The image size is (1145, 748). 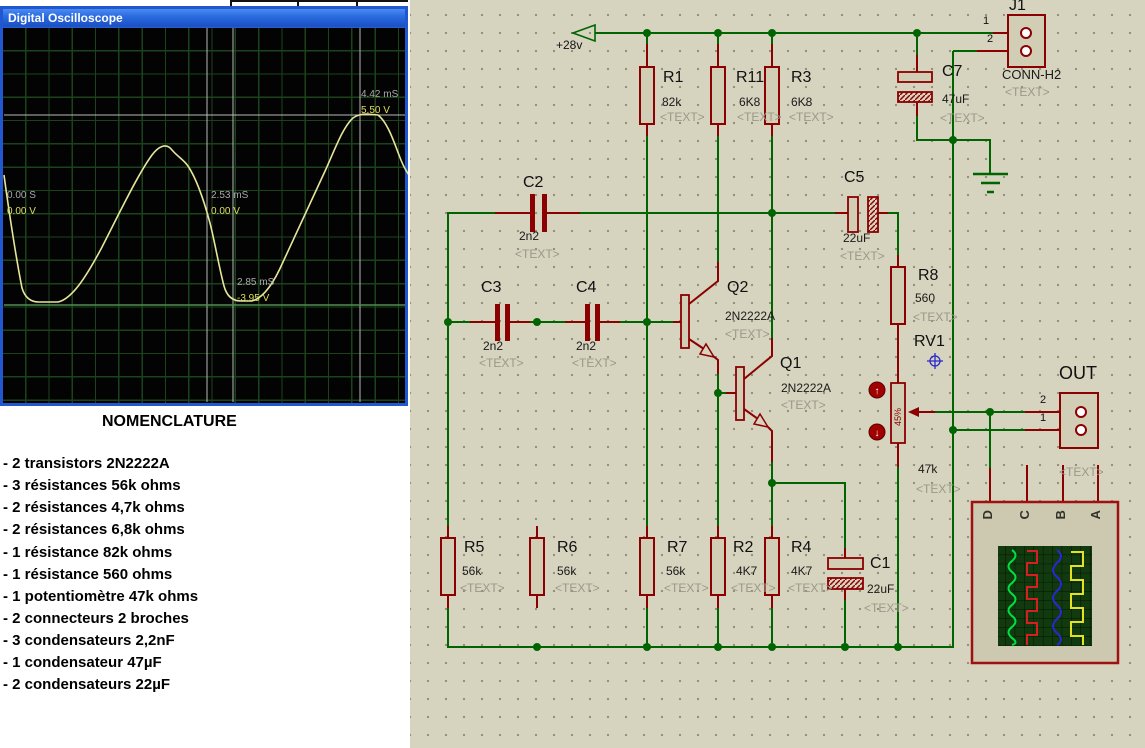 I want to click on out-ref: OUT, so click(x=1078, y=373).